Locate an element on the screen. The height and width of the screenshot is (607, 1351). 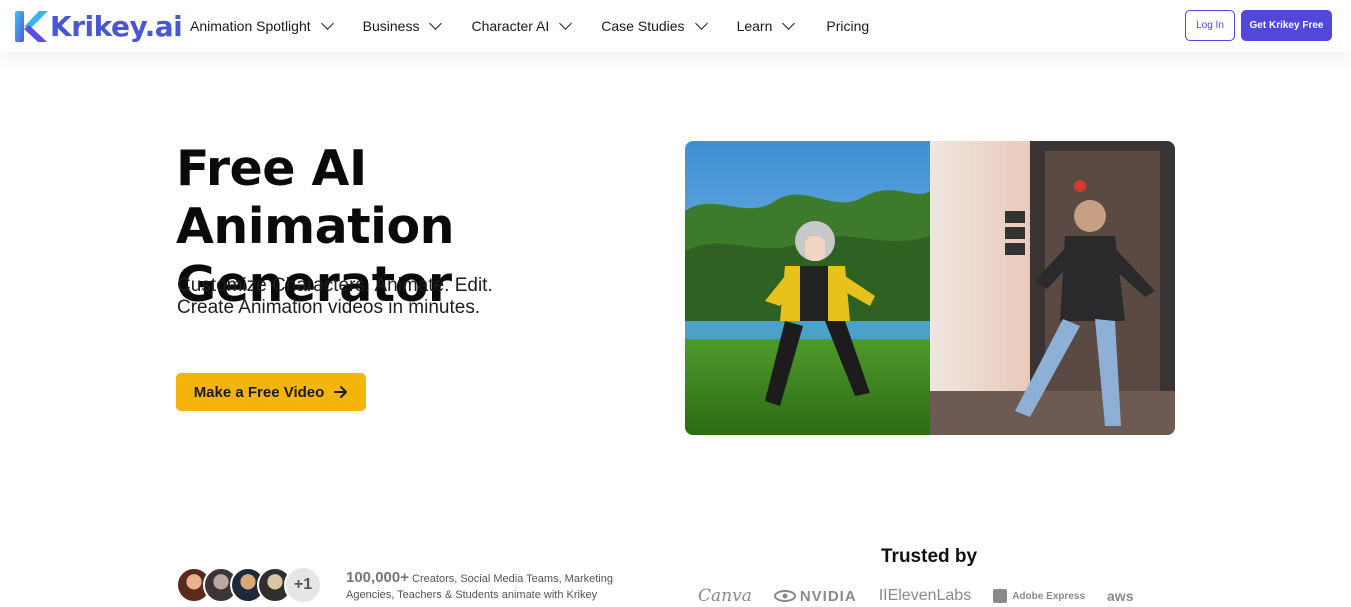
nav-item-label: Character AI is located at coordinates (510, 26).